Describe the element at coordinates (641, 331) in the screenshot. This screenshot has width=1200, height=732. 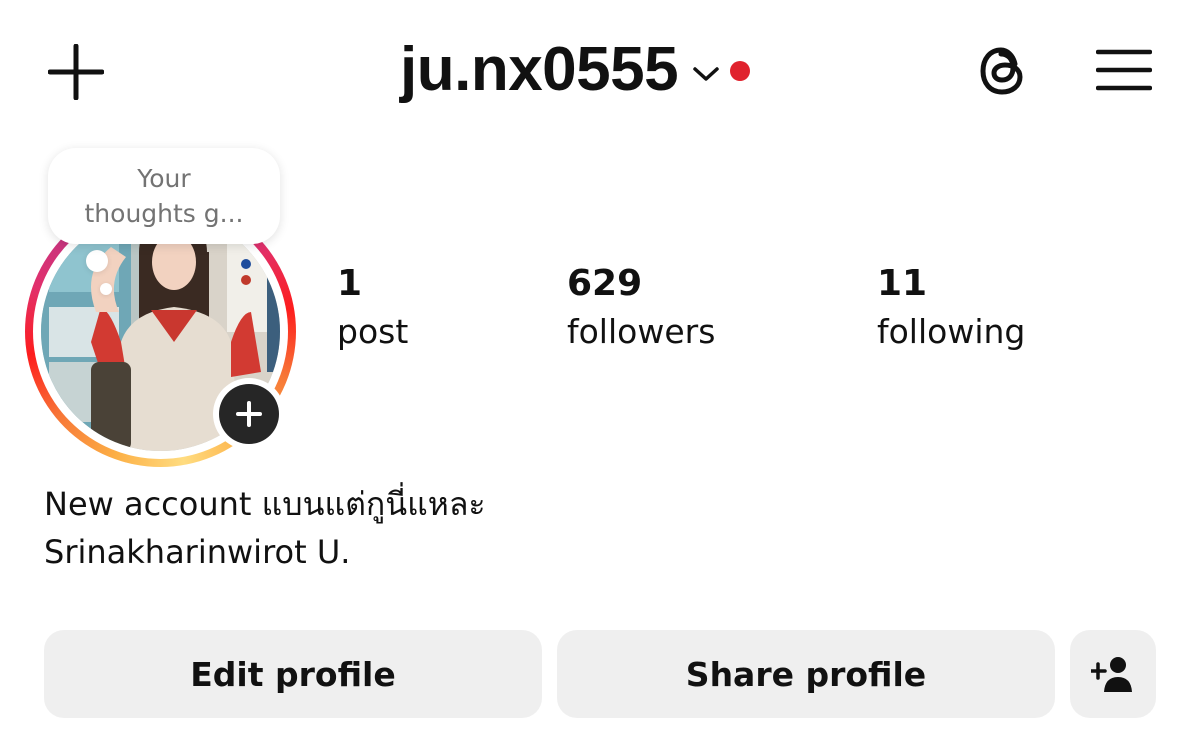
I see `stat-label: followers` at that location.